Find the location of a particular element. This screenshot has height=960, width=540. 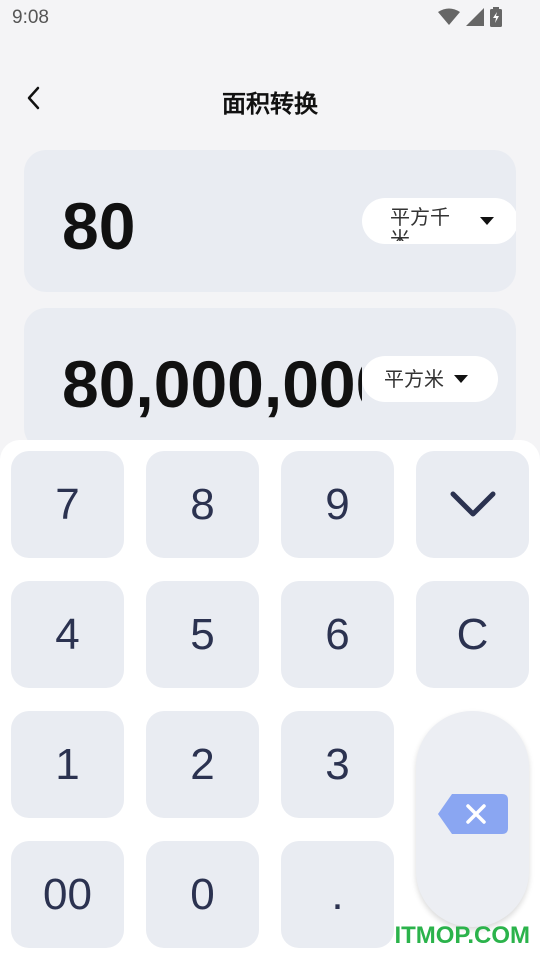

status-icons is located at coordinates (470, 17).